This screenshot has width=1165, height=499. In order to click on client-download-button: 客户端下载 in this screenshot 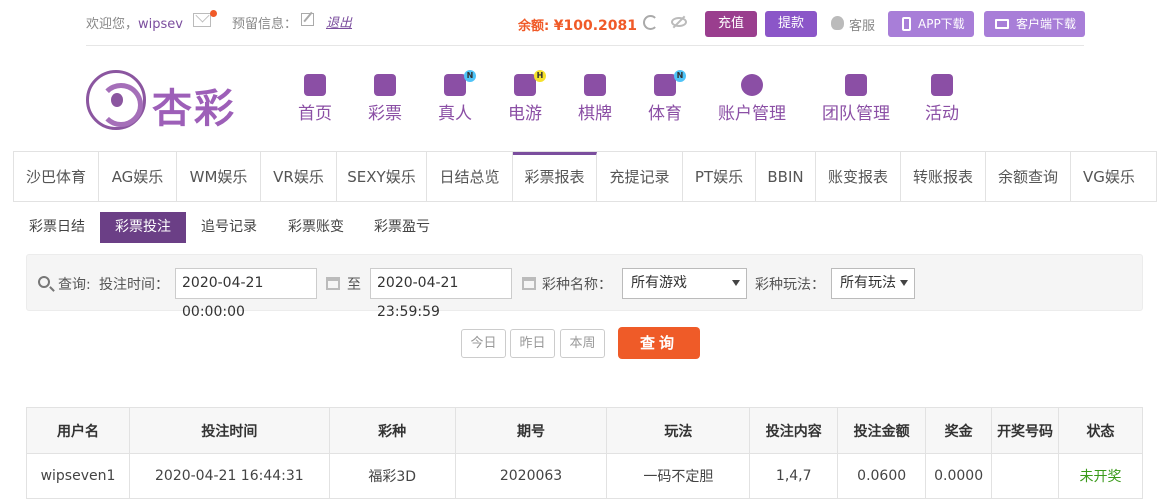, I will do `click(1034, 24)`.